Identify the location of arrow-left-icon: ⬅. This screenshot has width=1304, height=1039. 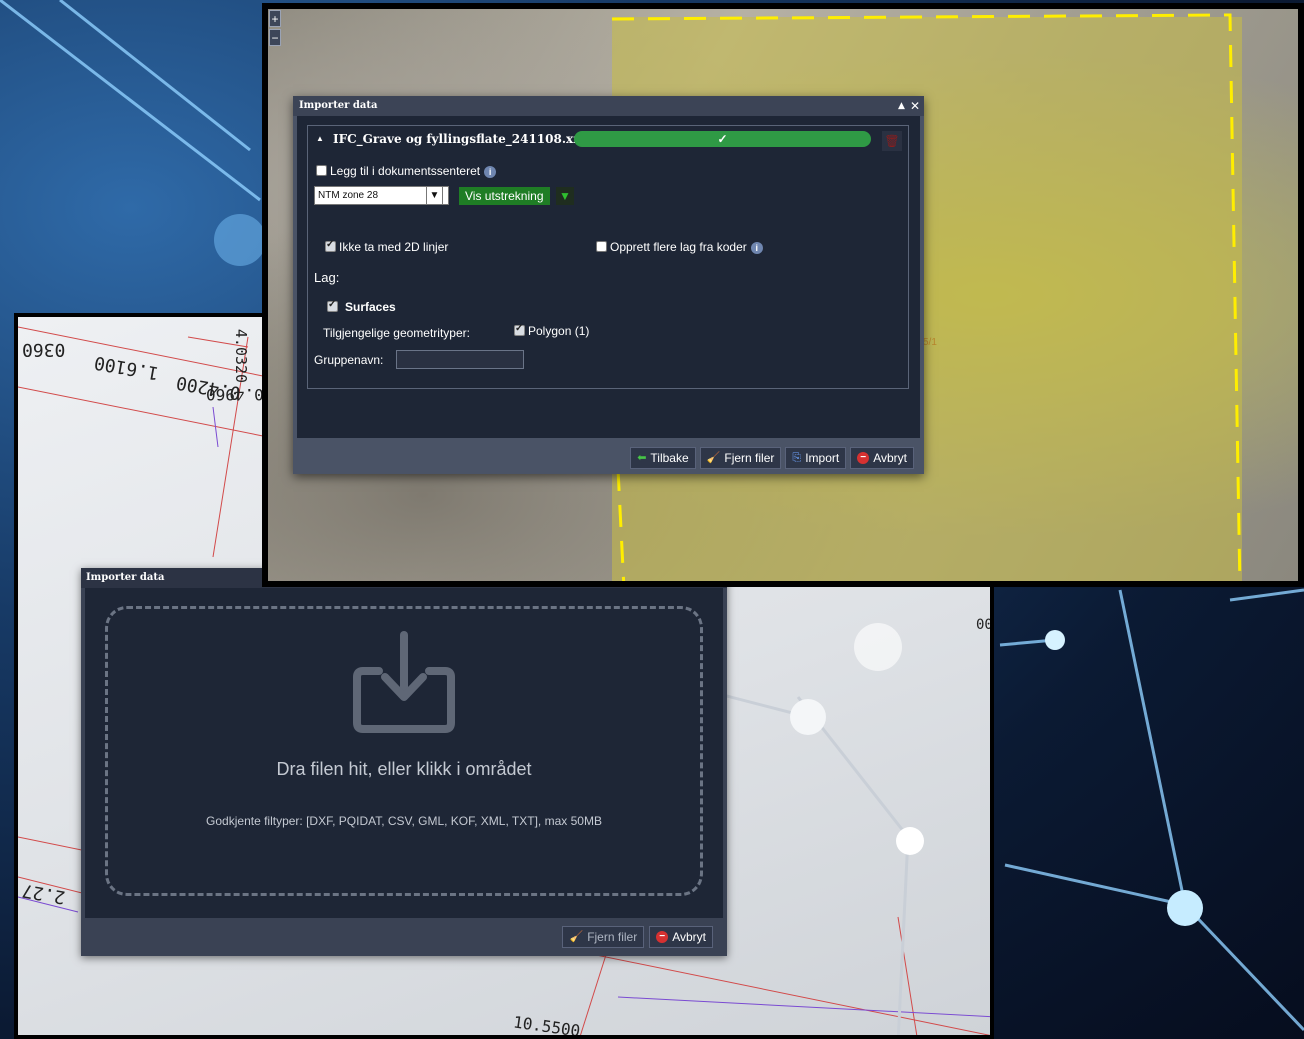
(642, 458).